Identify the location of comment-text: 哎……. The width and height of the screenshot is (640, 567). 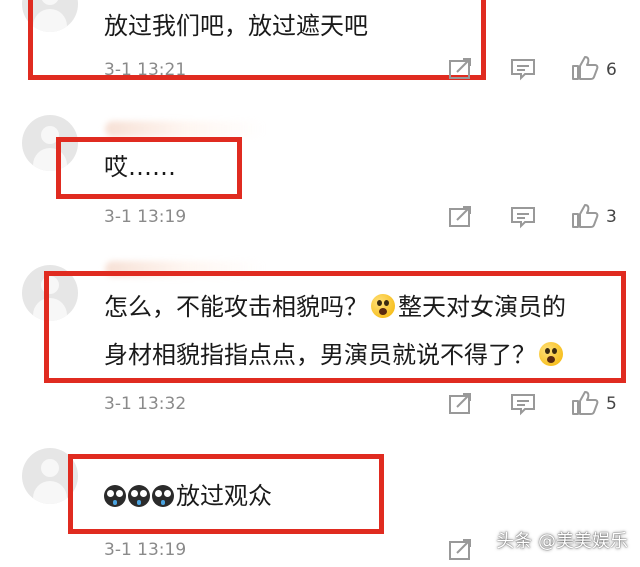
(140, 167).